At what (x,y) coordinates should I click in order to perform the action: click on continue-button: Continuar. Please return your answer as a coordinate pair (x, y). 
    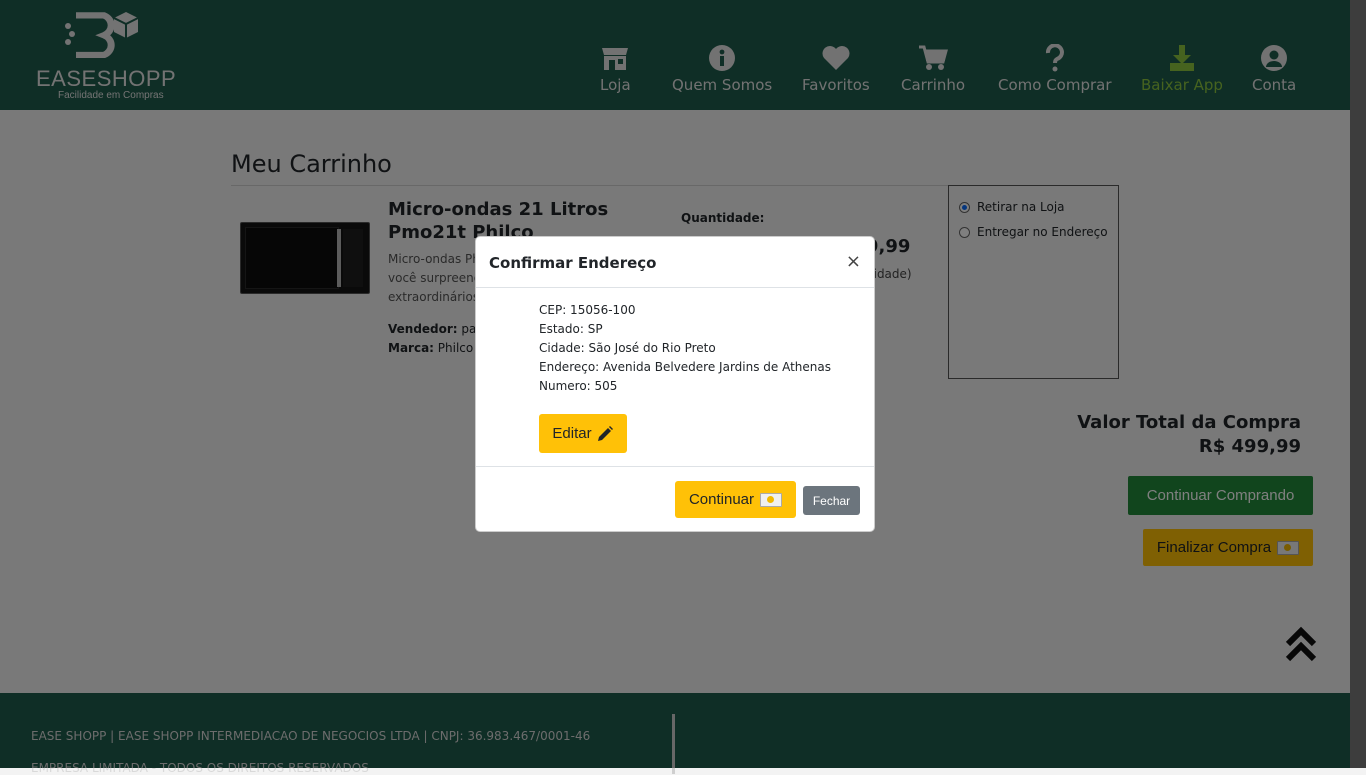
    Looking at the image, I should click on (735, 499).